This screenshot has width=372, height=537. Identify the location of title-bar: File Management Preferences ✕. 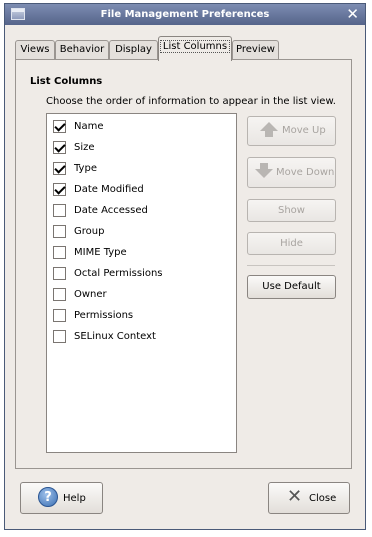
(185, 14).